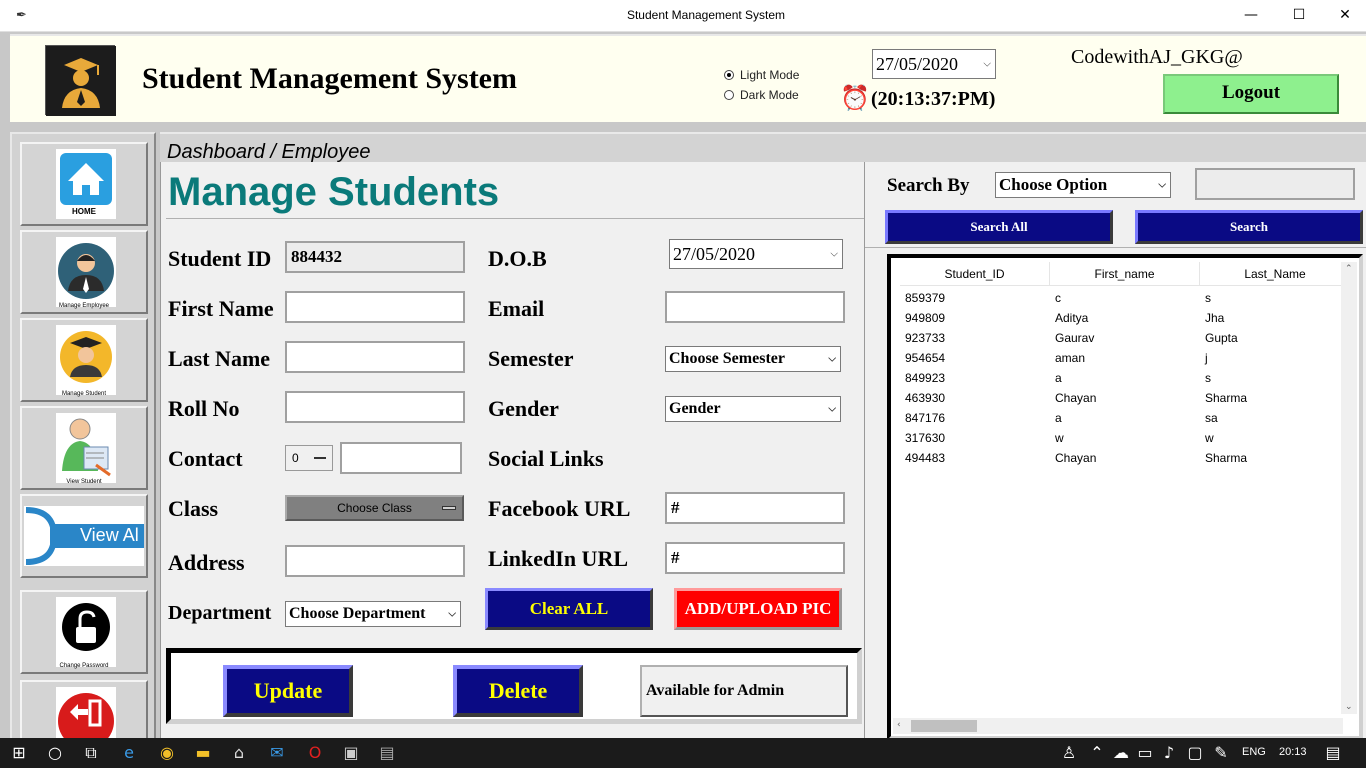  Describe the element at coordinates (277, 753) in the screenshot. I see `mail-icon: ✉` at that location.